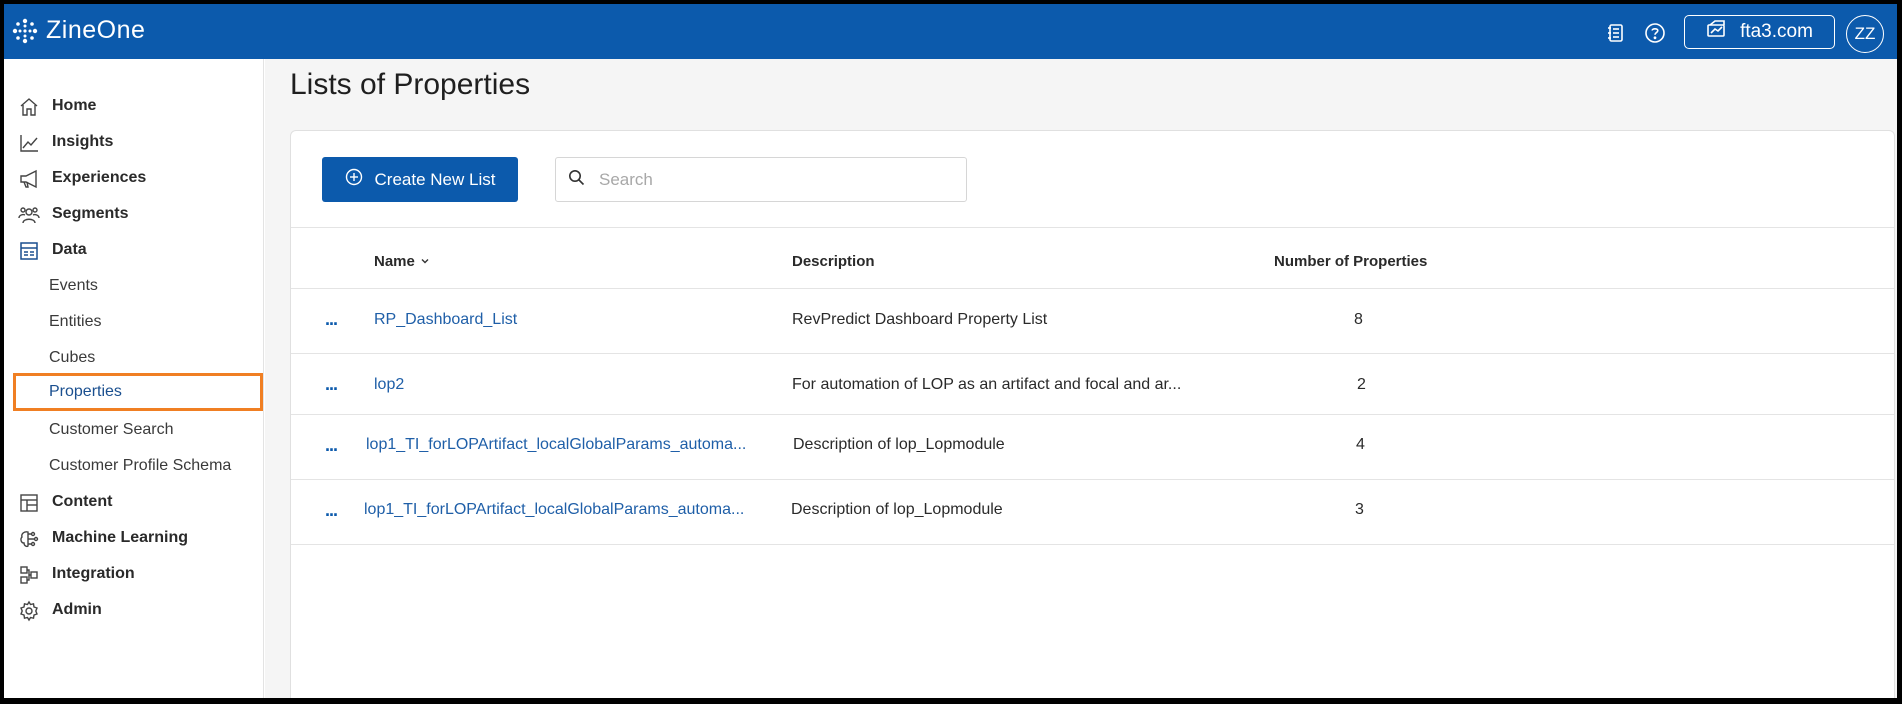  Describe the element at coordinates (1865, 34) in the screenshot. I see `user-avatar: ZZ` at that location.